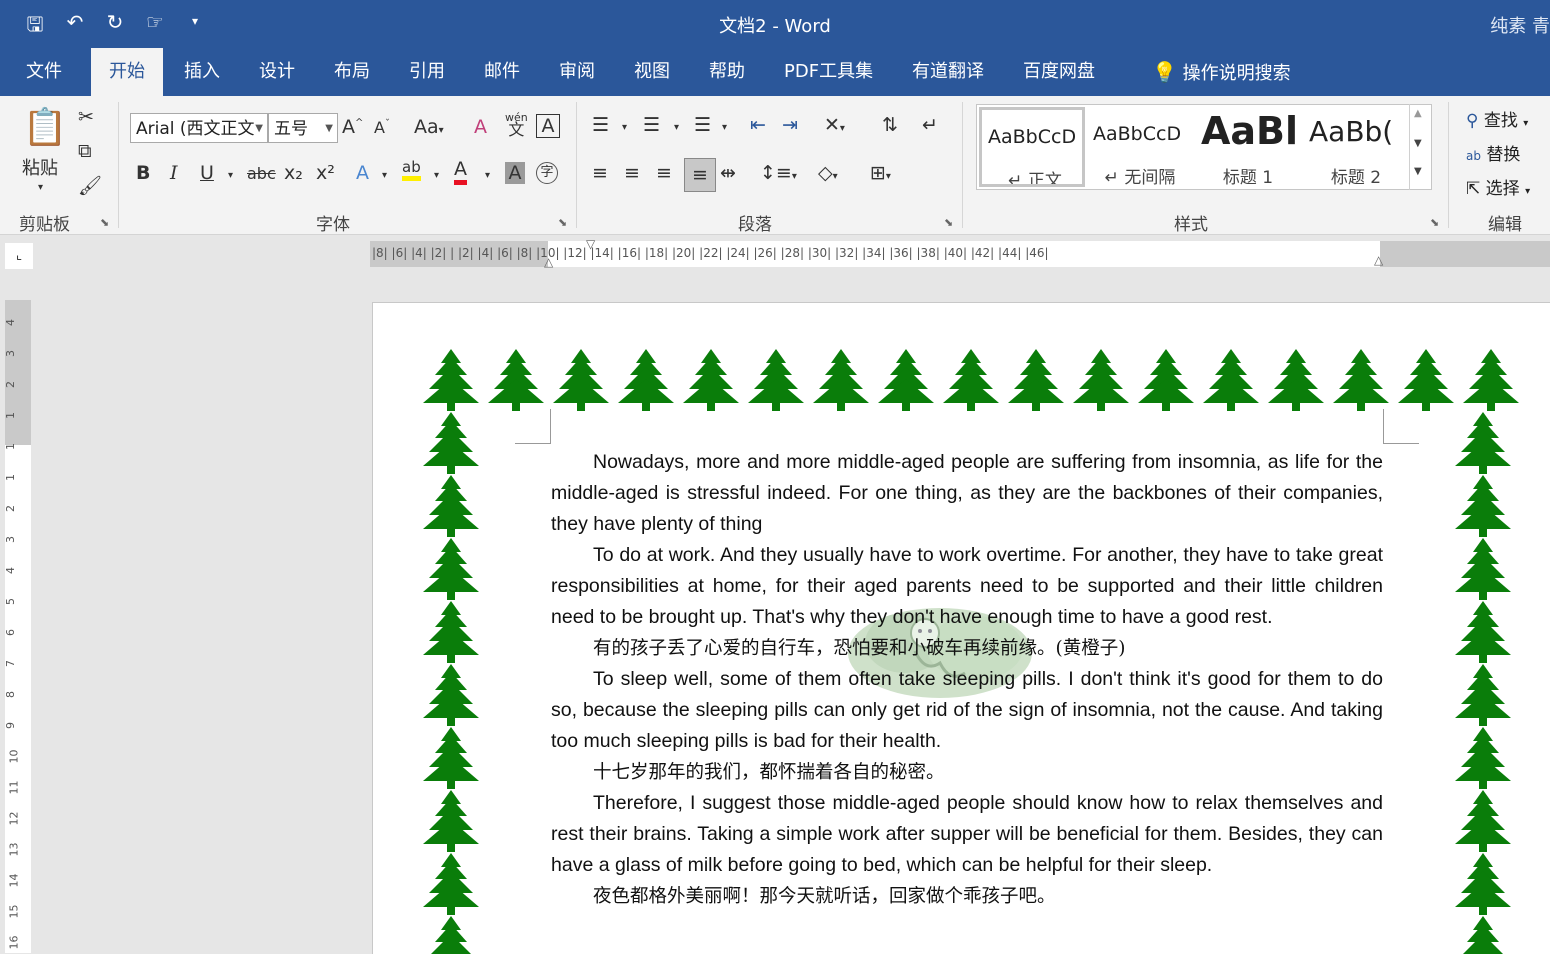 The image size is (1550, 954). Describe the element at coordinates (724, 127) in the screenshot. I see `multilevel-dropdown-icon: ▾` at that location.